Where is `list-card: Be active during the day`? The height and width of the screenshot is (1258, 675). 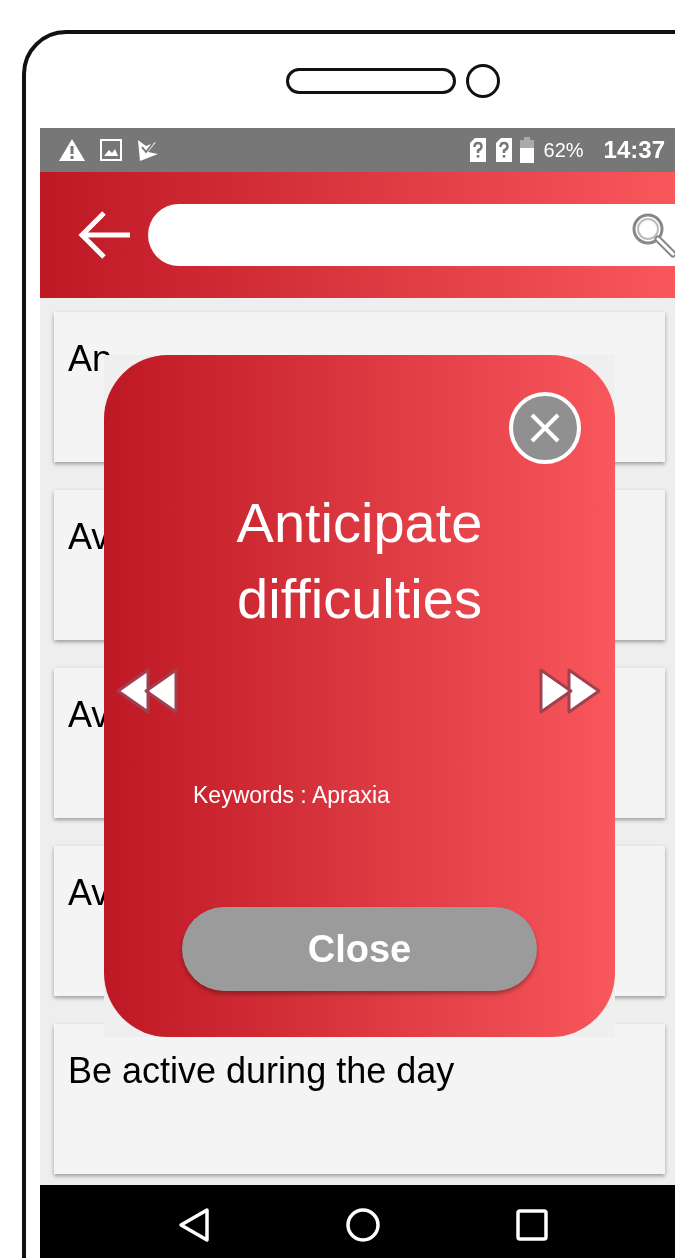 list-card: Be active during the day is located at coordinates (359, 1099).